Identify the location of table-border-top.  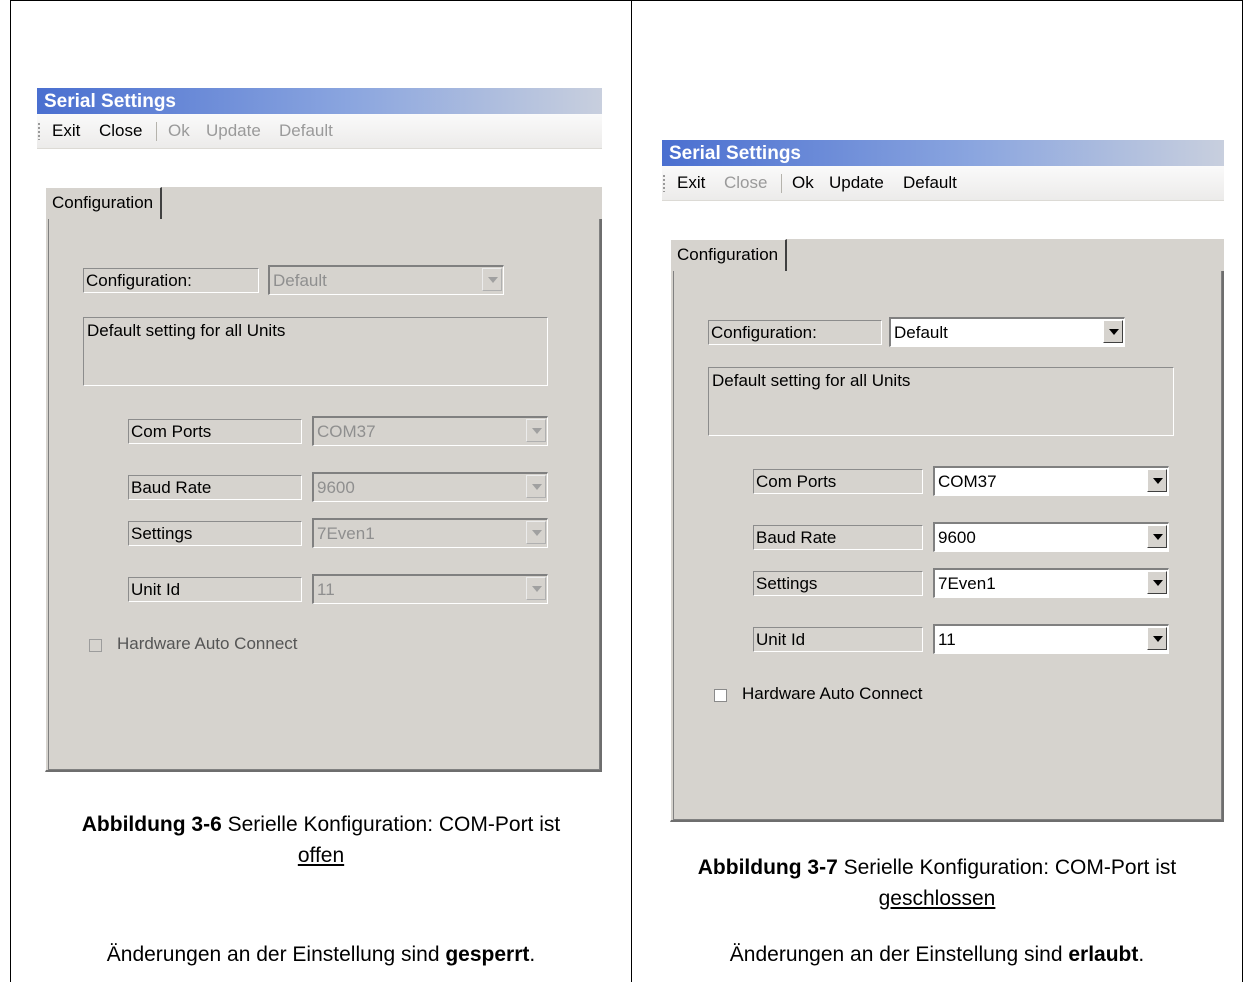
(626, 0).